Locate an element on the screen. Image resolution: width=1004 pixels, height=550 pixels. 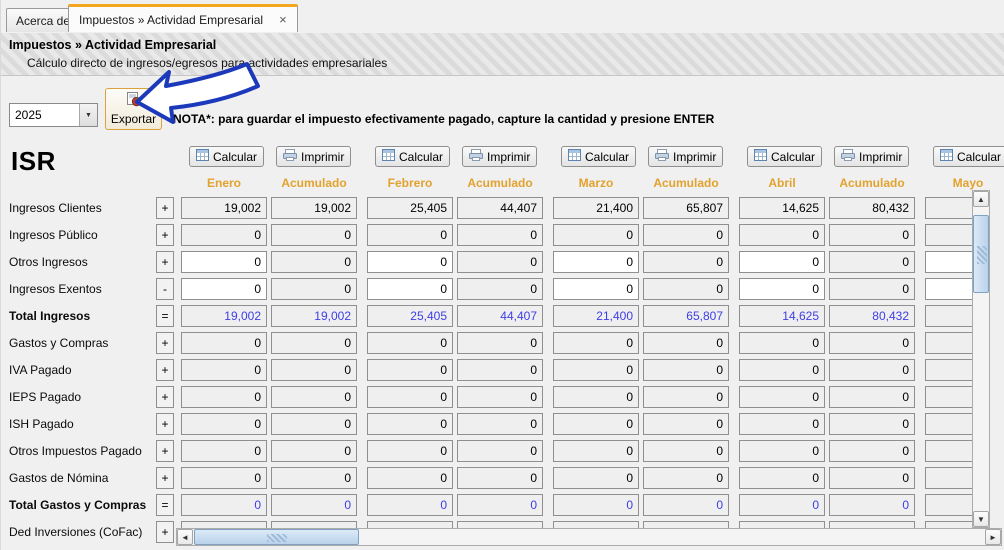
chevron-down-icon: ▼ is located at coordinates (88, 115).